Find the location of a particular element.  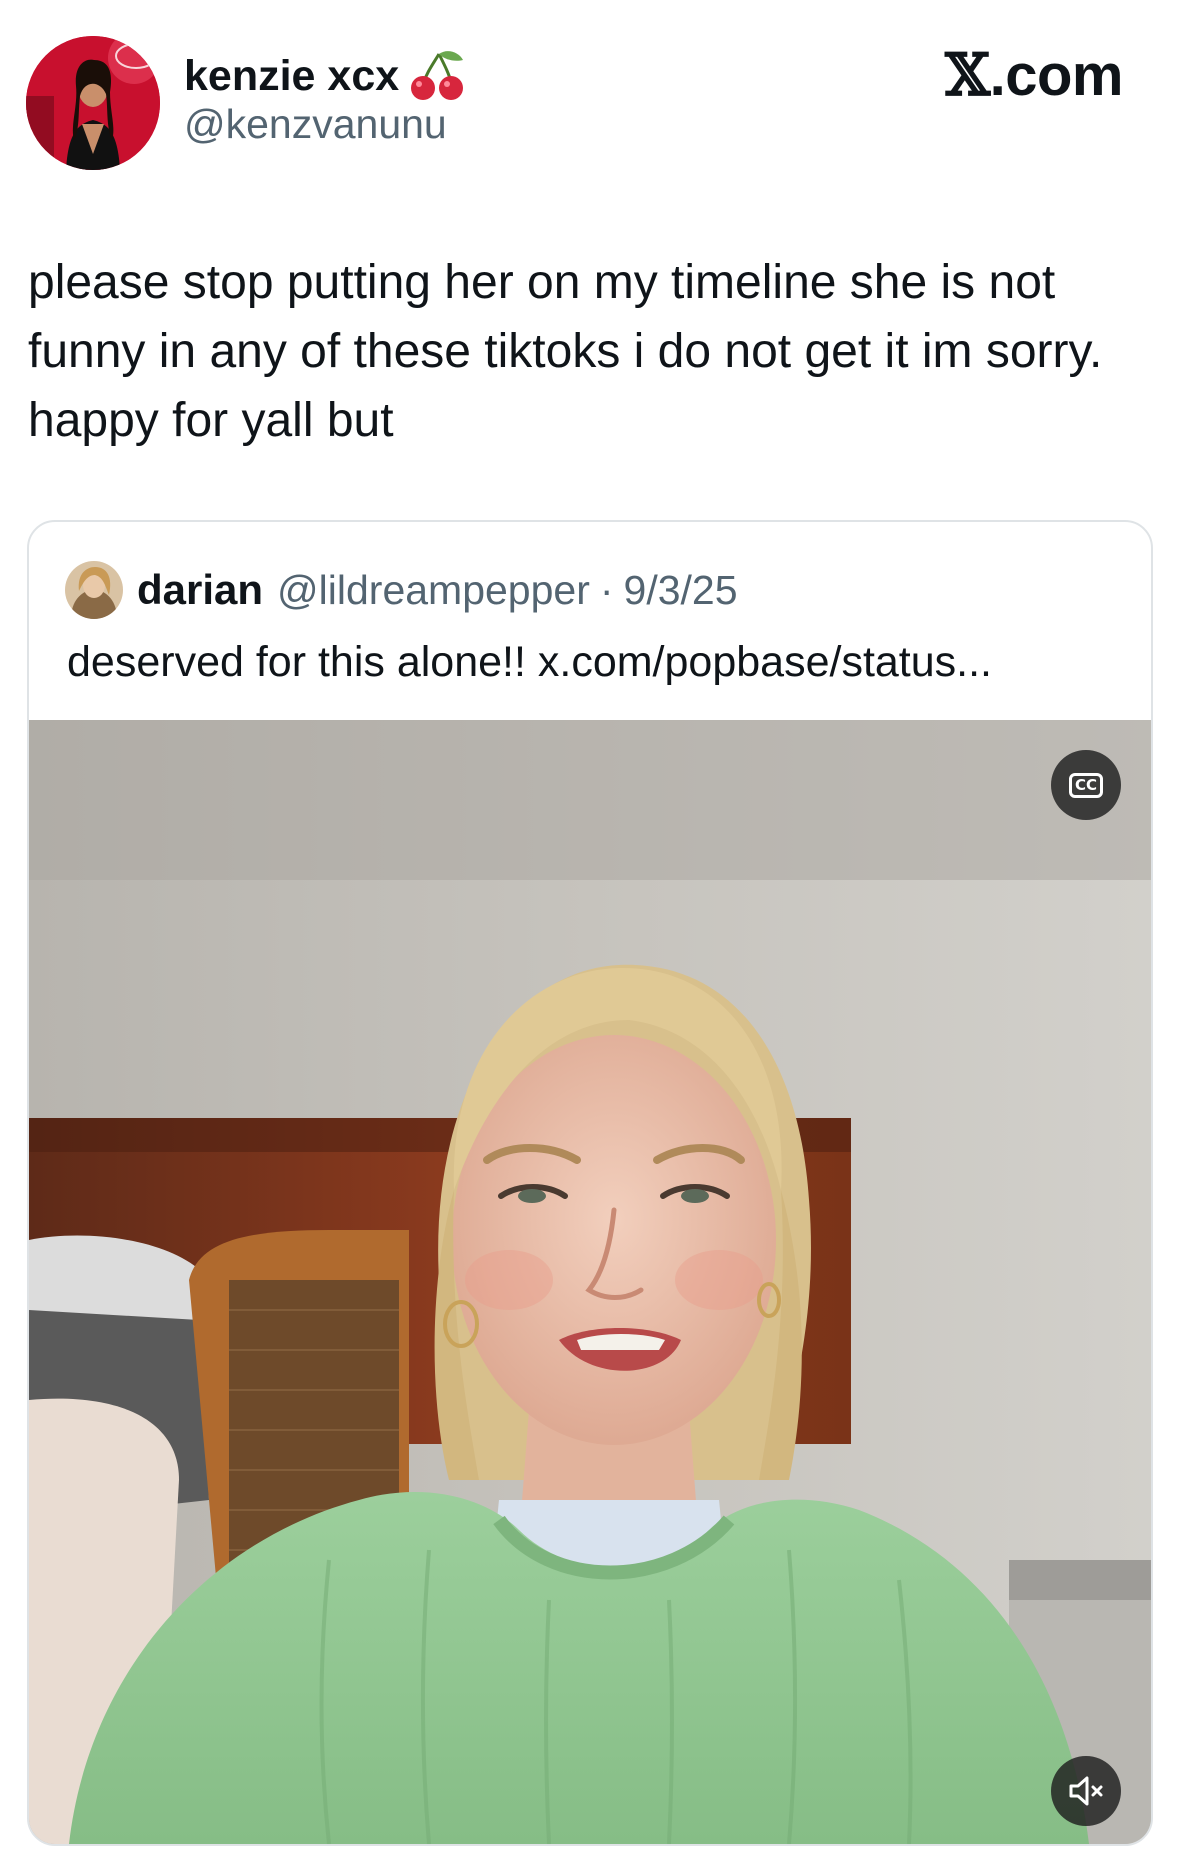

quoted-tweet-date: 9/3/25 is located at coordinates (681, 590).